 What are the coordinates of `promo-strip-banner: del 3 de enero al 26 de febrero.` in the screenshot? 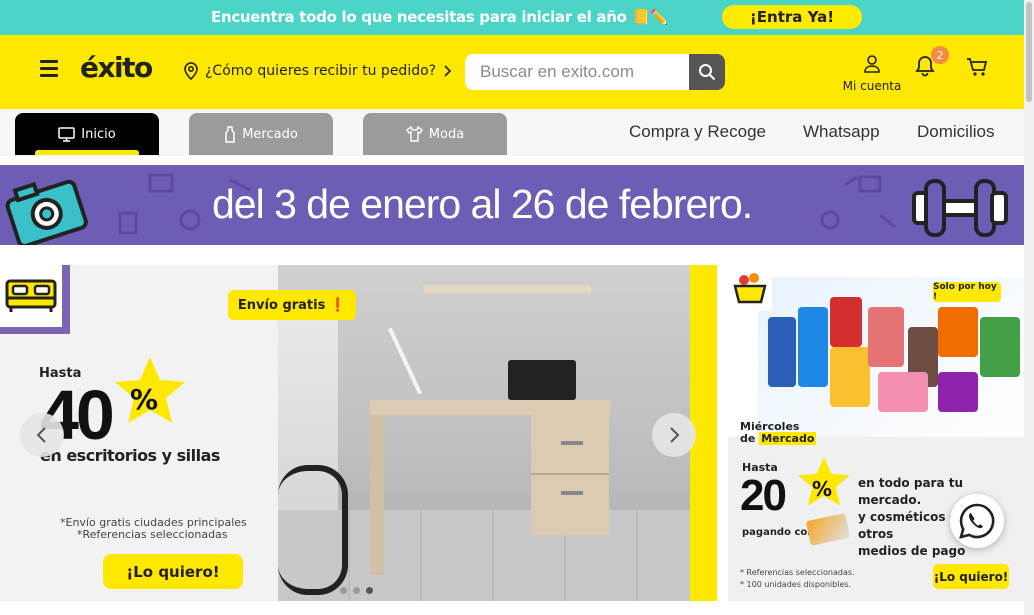 It's located at (512, 205).